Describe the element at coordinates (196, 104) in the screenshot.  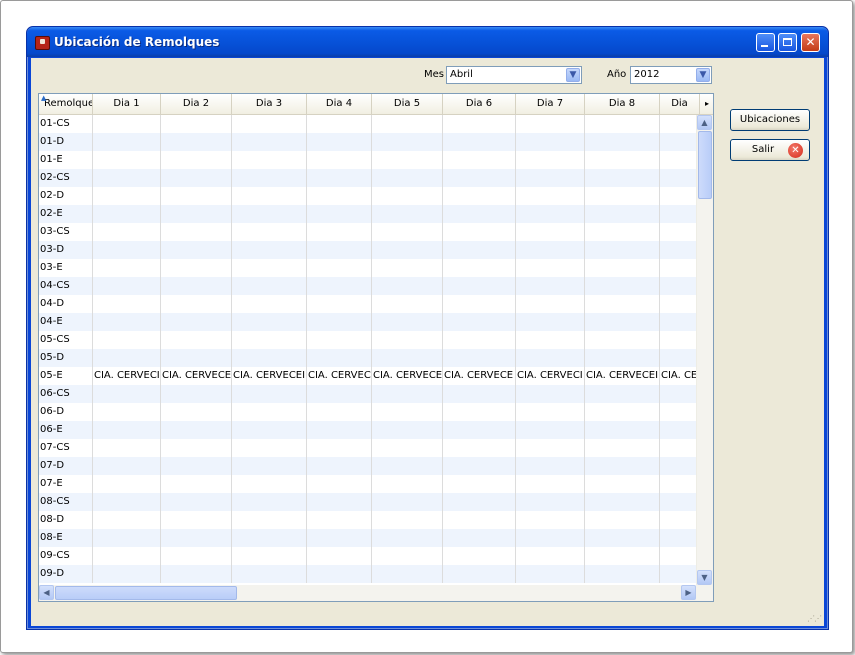
I see `column-header: Dia 2` at that location.